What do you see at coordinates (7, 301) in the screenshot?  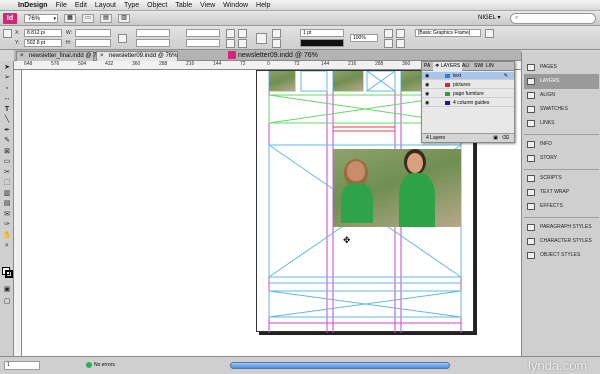 I see `normal-view-icon: ▢` at bounding box center [7, 301].